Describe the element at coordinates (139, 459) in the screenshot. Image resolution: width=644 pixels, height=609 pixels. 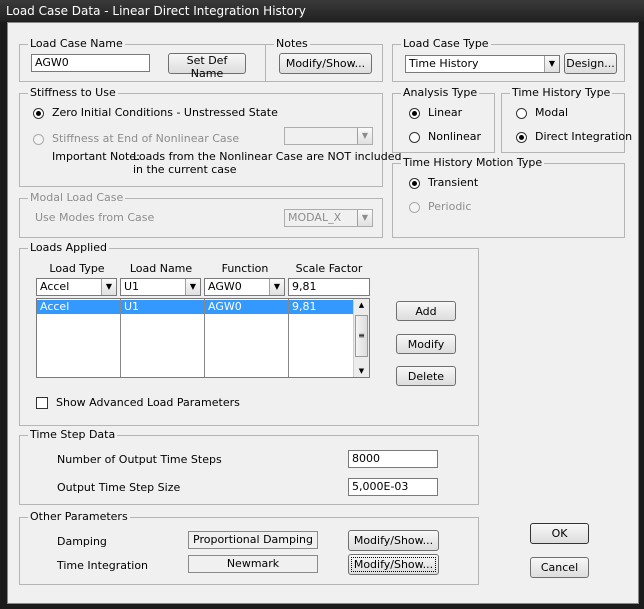
I see `num-steps-label: Number of Output Time Steps` at that location.